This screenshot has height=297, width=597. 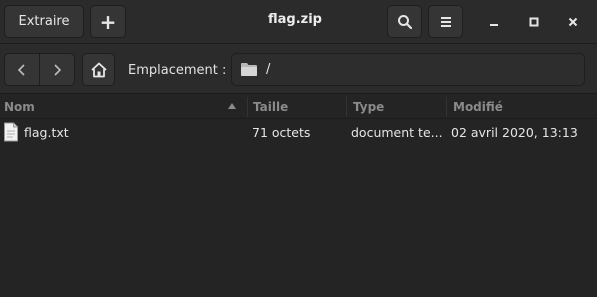 I want to click on search-button, so click(x=404, y=21).